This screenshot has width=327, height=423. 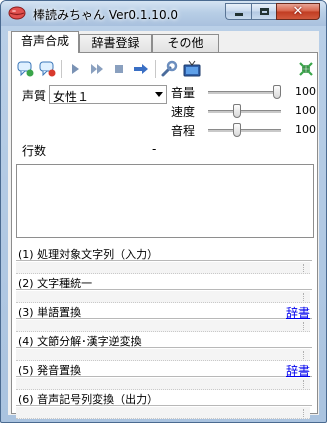 I want to click on settings-wrench-icon, so click(x=169, y=68).